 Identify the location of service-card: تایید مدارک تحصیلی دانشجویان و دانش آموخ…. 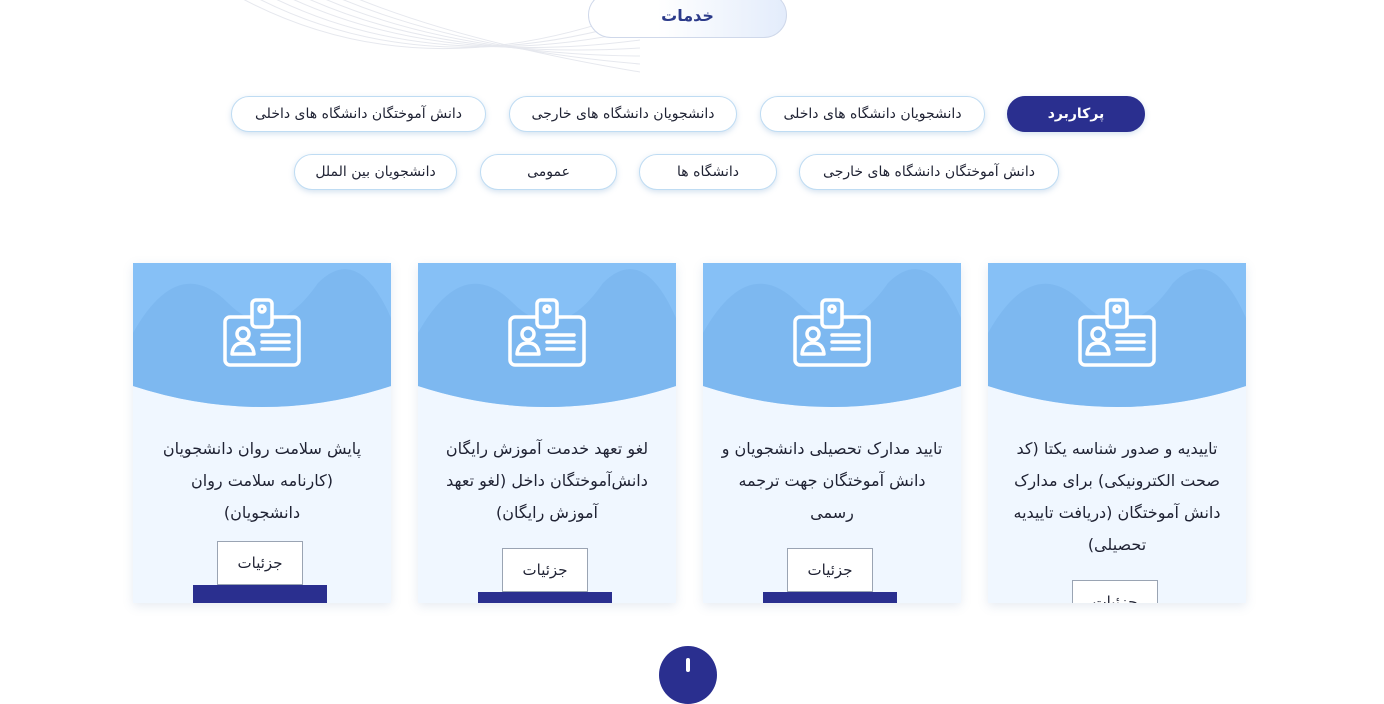
(832, 433).